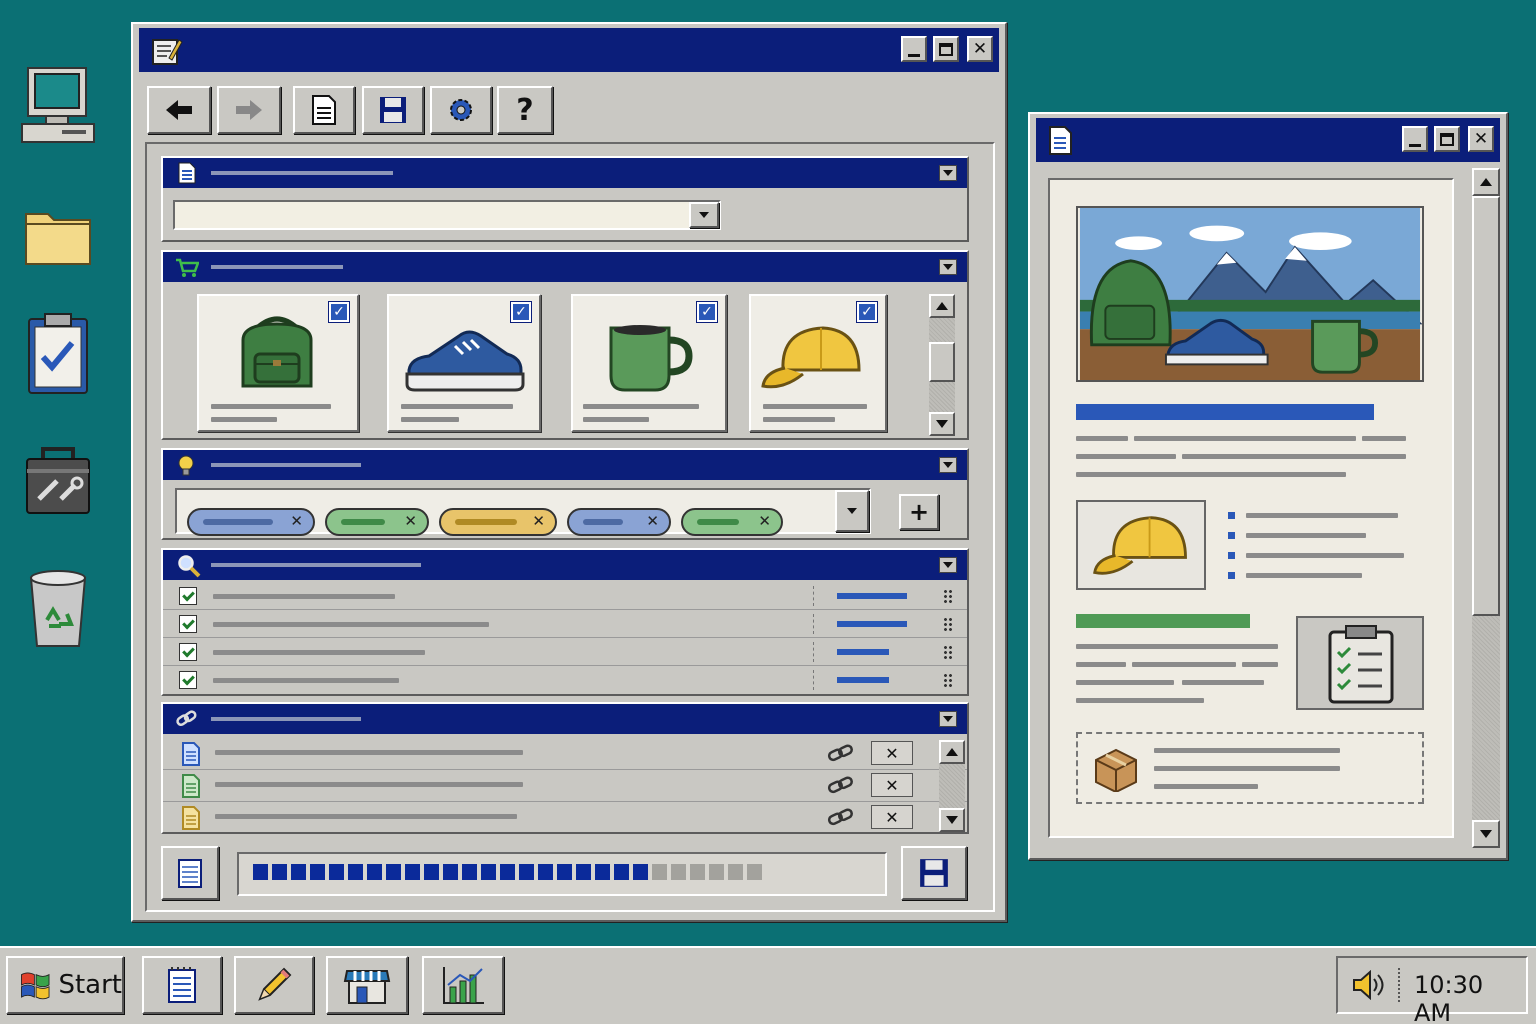 The image size is (1536, 1024). What do you see at coordinates (190, 873) in the screenshot?
I see `notes-button` at bounding box center [190, 873].